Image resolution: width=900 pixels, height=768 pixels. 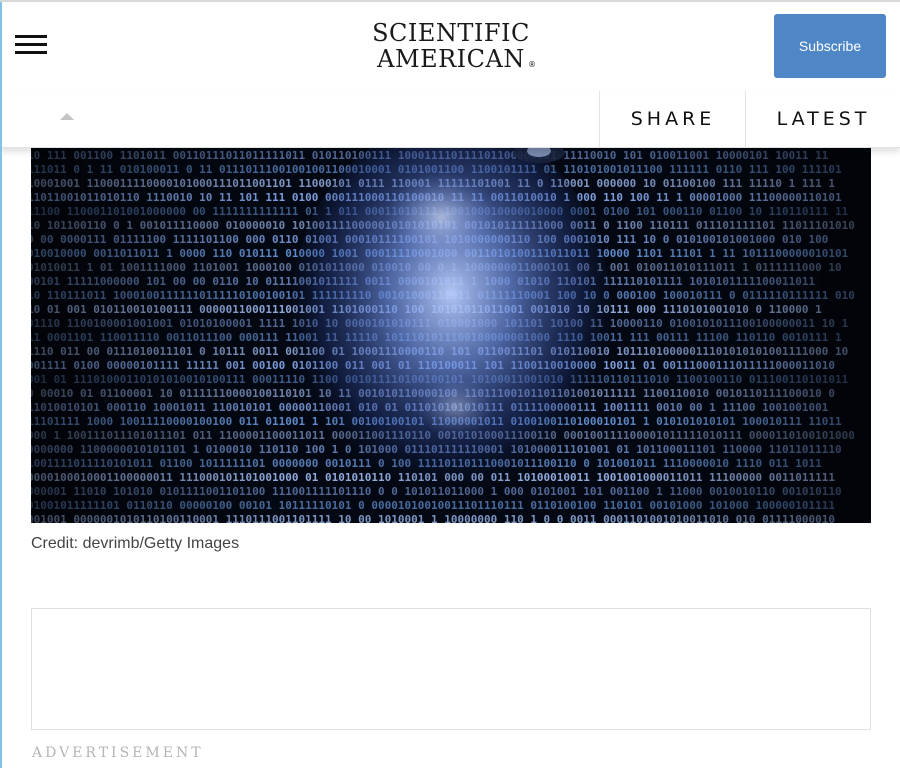 I want to click on advertisement-slot, so click(x=451, y=669).